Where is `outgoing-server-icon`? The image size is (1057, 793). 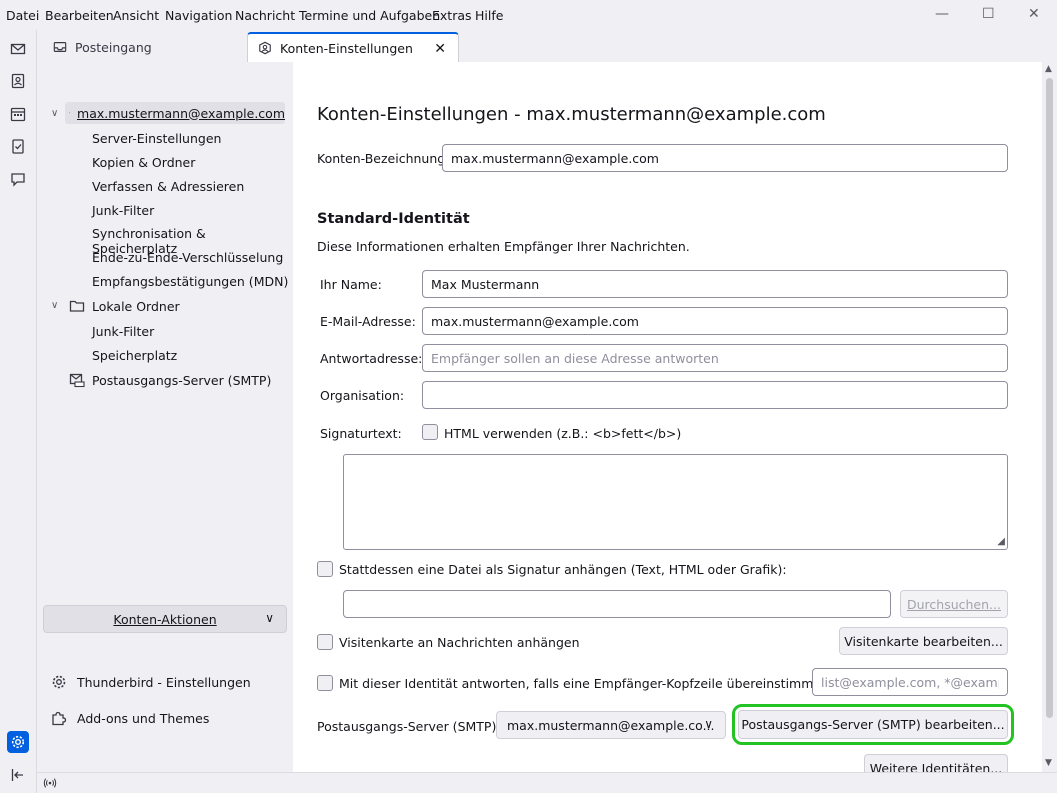
outgoing-server-icon is located at coordinates (77, 380).